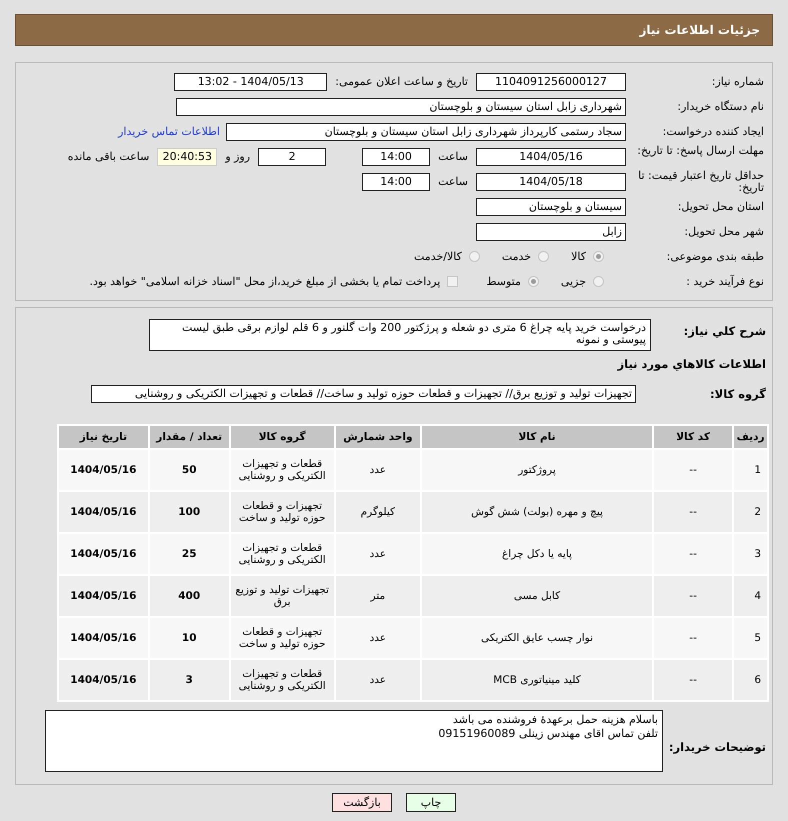 The height and width of the screenshot is (821, 788). What do you see at coordinates (691, 364) in the screenshot?
I see `section-title: اطلاعات کالاهاي مورد نياز` at bounding box center [691, 364].